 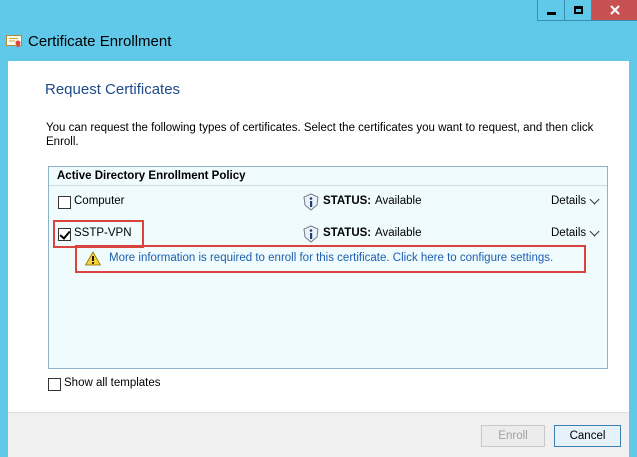 I want to click on window-controls, so click(x=587, y=10).